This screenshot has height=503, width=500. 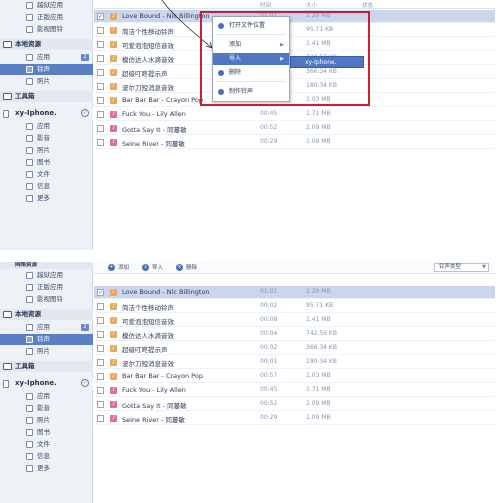 What do you see at coordinates (294, 4) in the screenshot?
I see `column-header: 时间 大小 状态` at bounding box center [294, 4].